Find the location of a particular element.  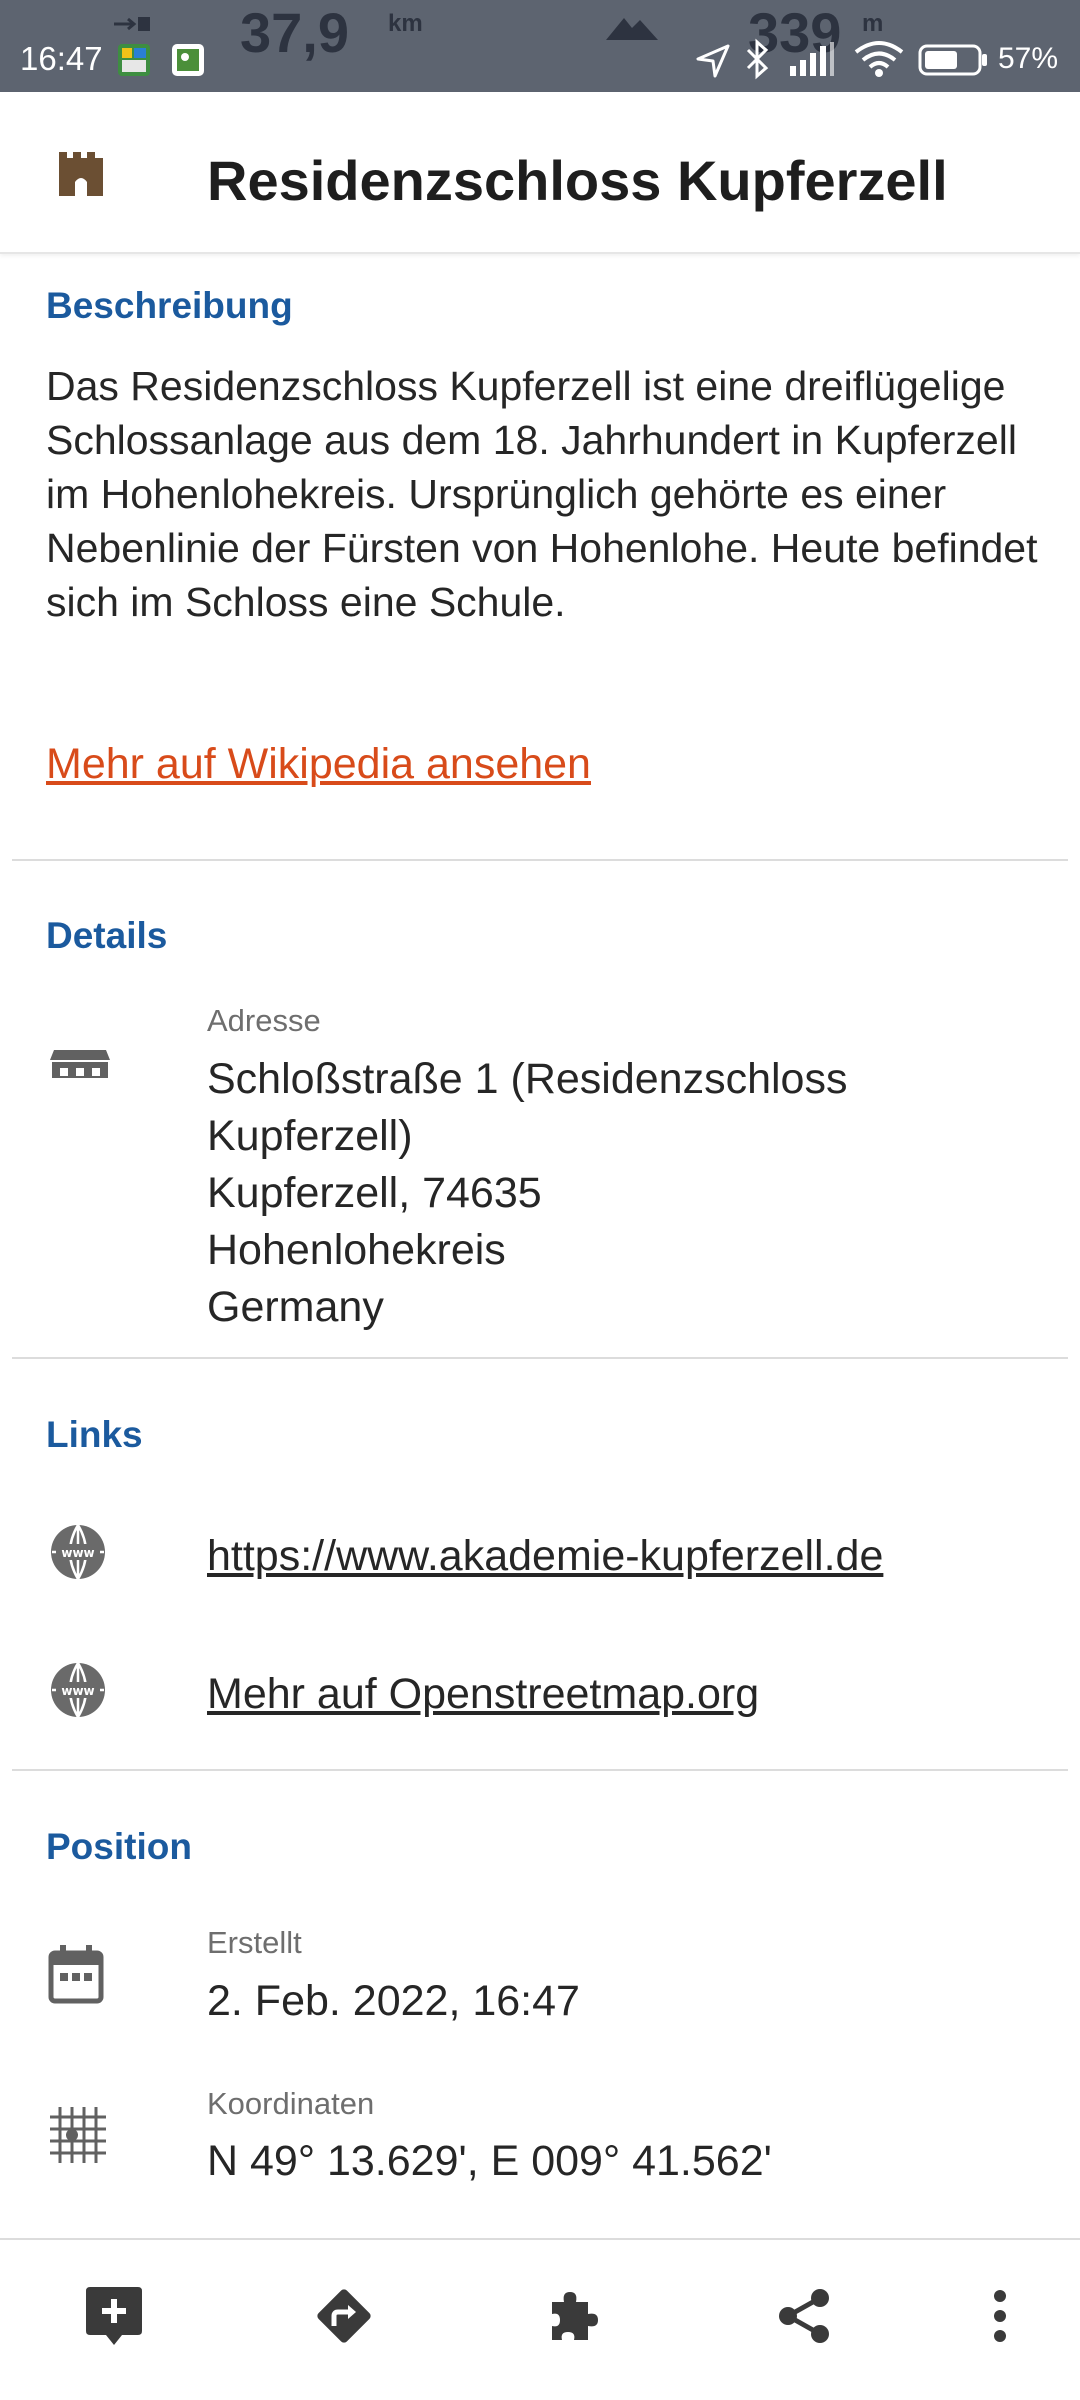

battery-percent: 57% is located at coordinates (1028, 58).